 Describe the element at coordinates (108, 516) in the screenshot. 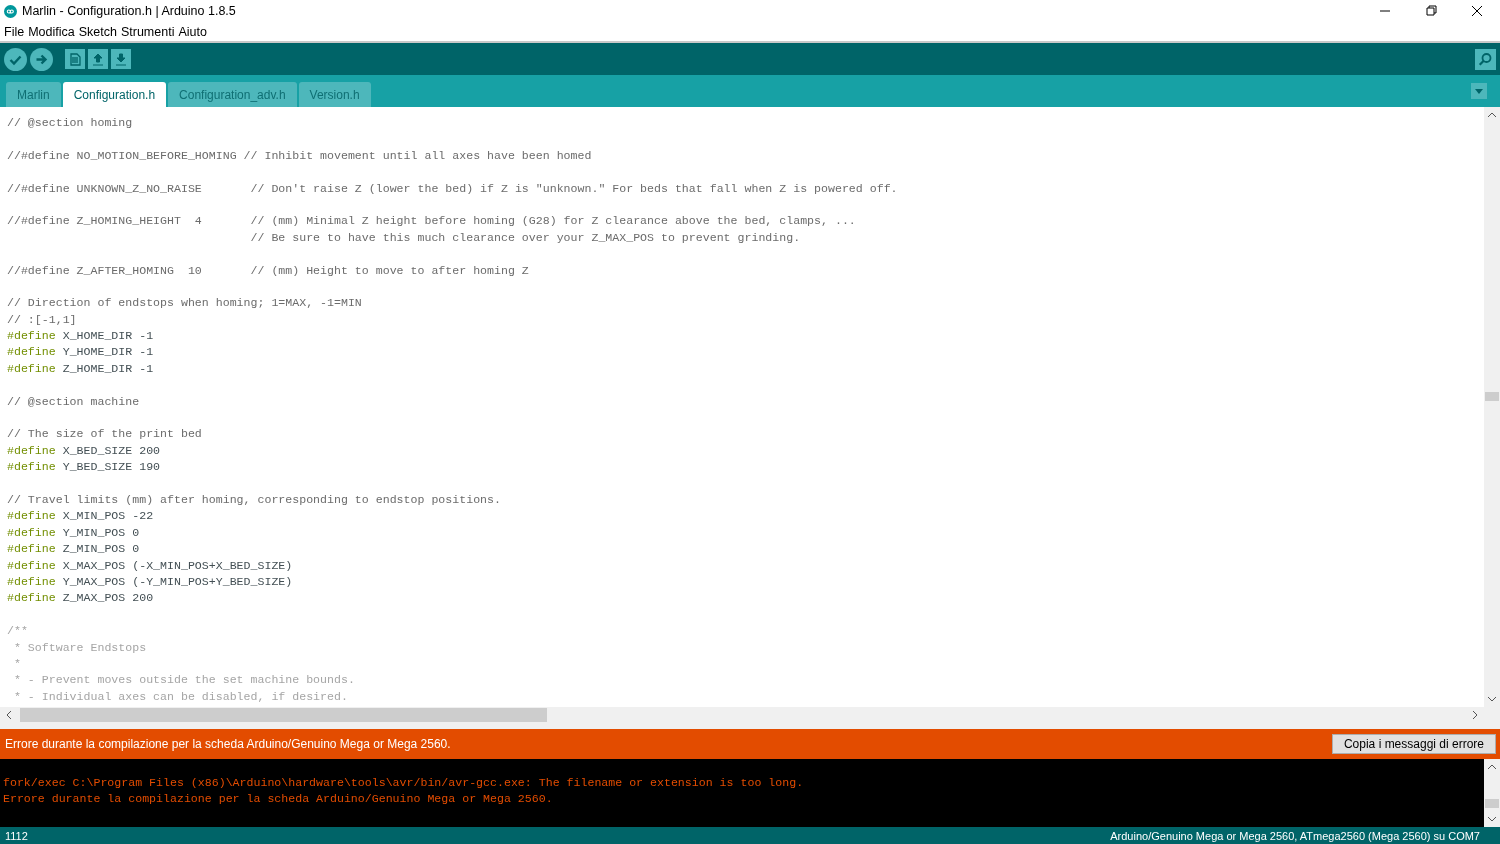

I see `code-text: X_MIN_POS -22` at that location.